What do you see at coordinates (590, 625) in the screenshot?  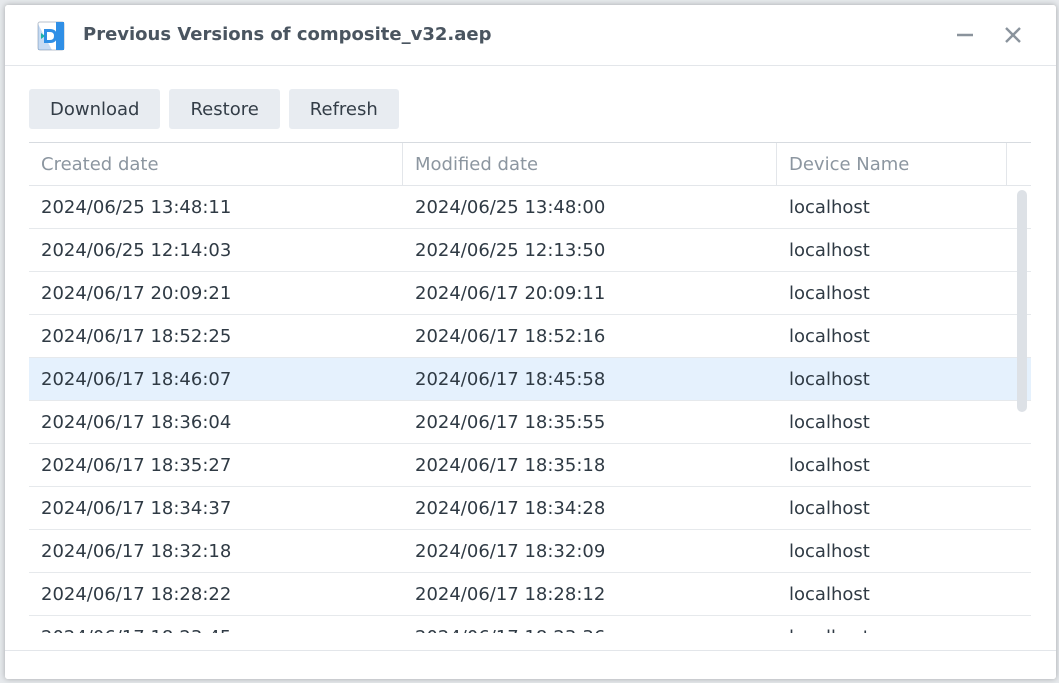 I see `modified-date-cell: 2024/06/17 18:23:36` at bounding box center [590, 625].